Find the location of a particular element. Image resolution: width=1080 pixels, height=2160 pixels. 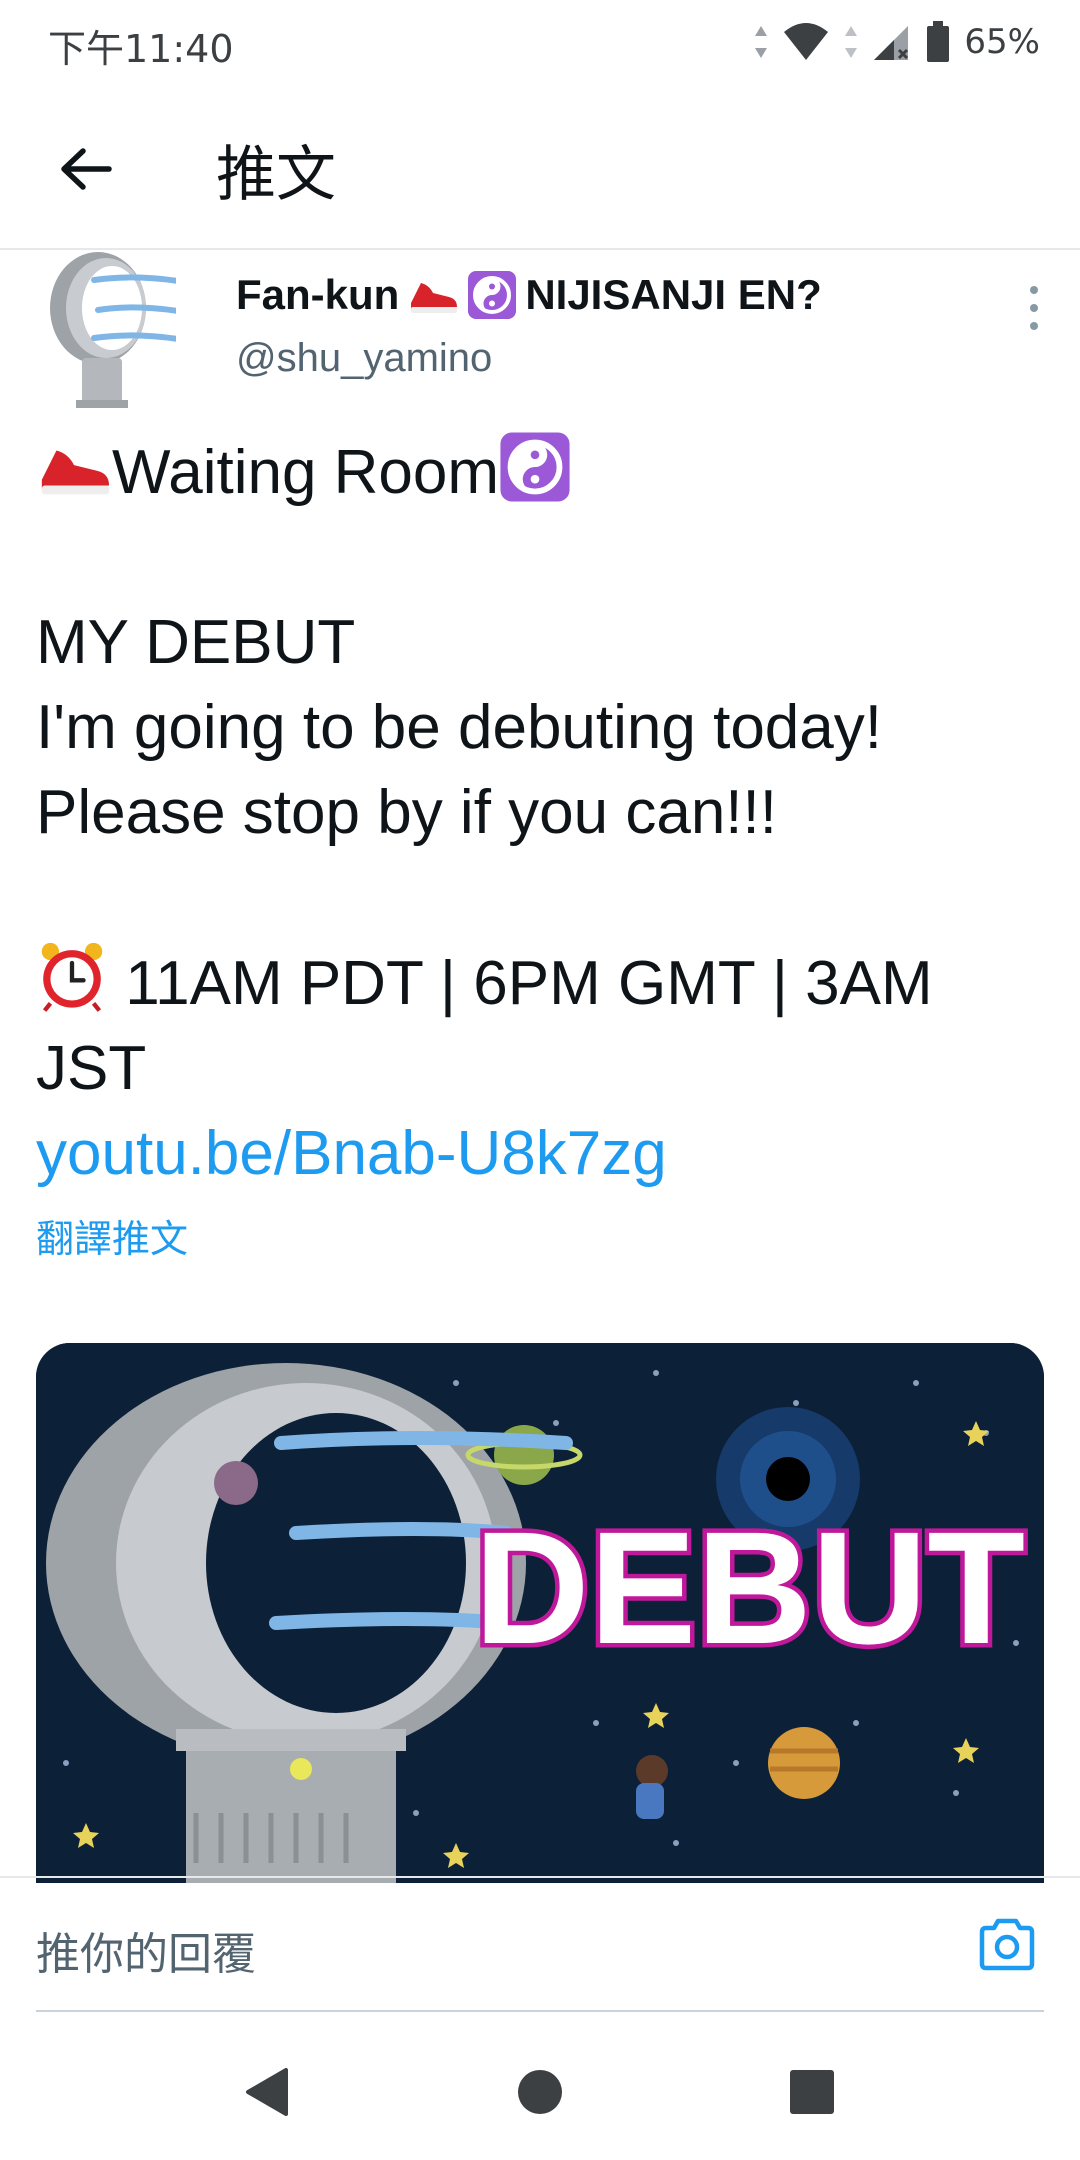

youtube-link: youtu.be/Bnab-U8k7zg is located at coordinates (541, 1153).